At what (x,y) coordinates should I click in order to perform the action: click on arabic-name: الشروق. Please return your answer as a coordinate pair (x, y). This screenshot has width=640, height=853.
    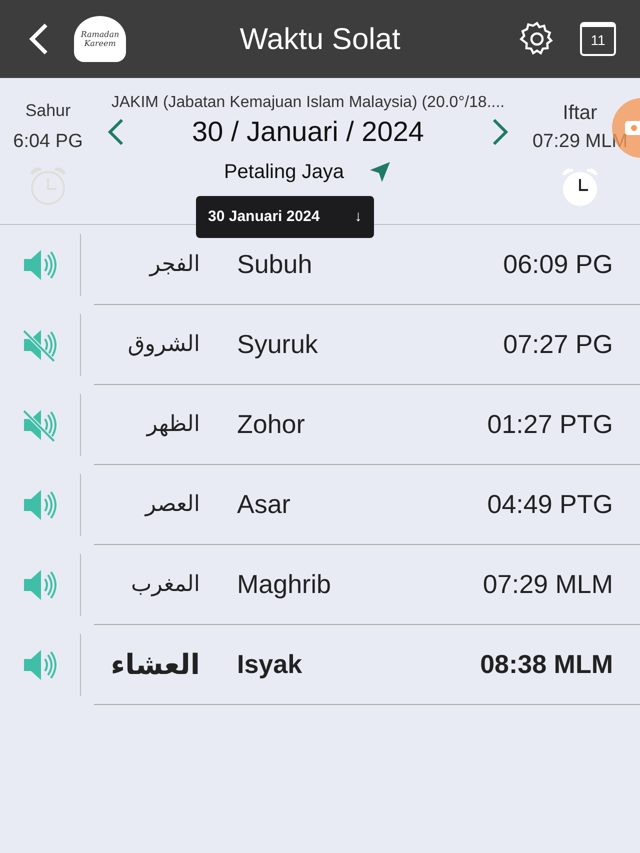
    Looking at the image, I should click on (163, 345).